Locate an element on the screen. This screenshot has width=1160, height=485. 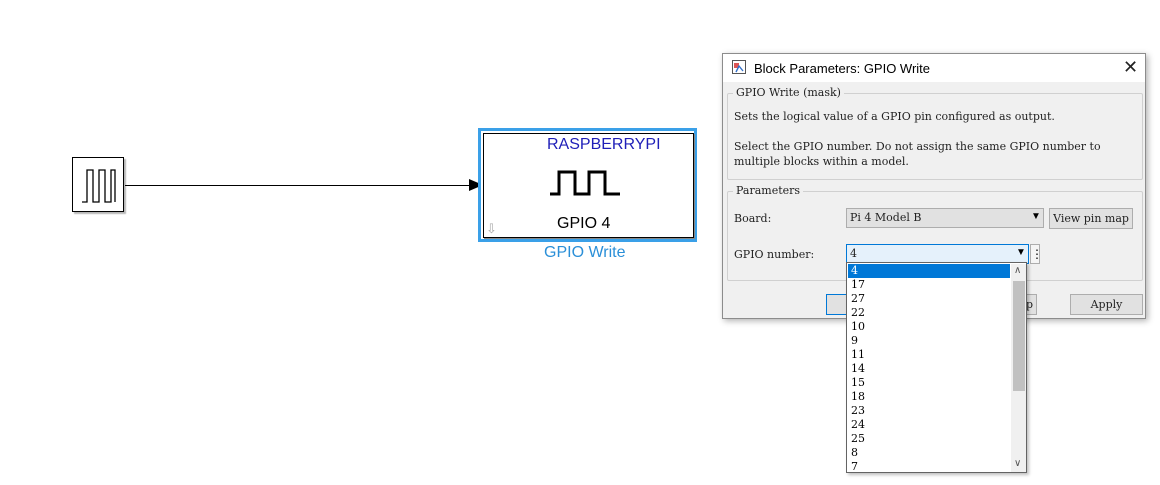
dialog-title: Block Parameters: GPIO Write is located at coordinates (842, 68).